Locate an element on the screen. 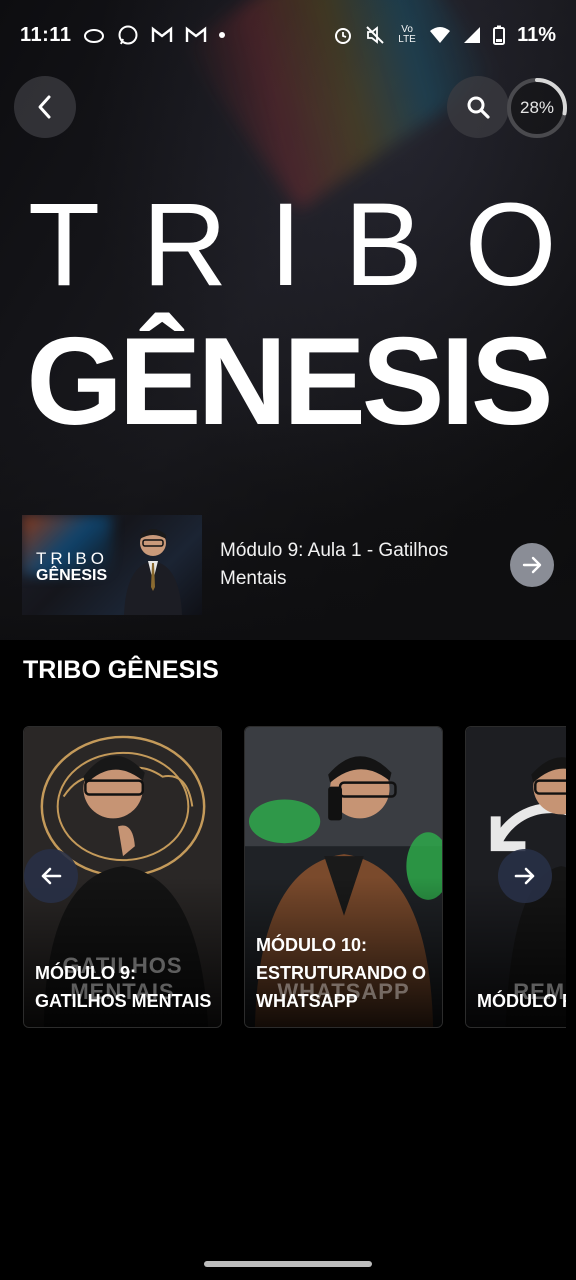 This screenshot has height=1280, width=576. mute-icon is located at coordinates (375, 35).